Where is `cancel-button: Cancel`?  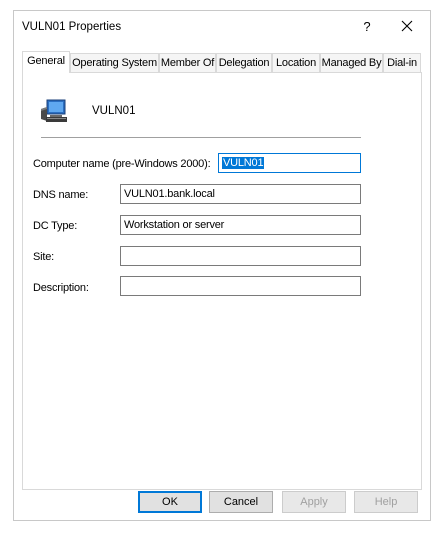
cancel-button: Cancel is located at coordinates (241, 502).